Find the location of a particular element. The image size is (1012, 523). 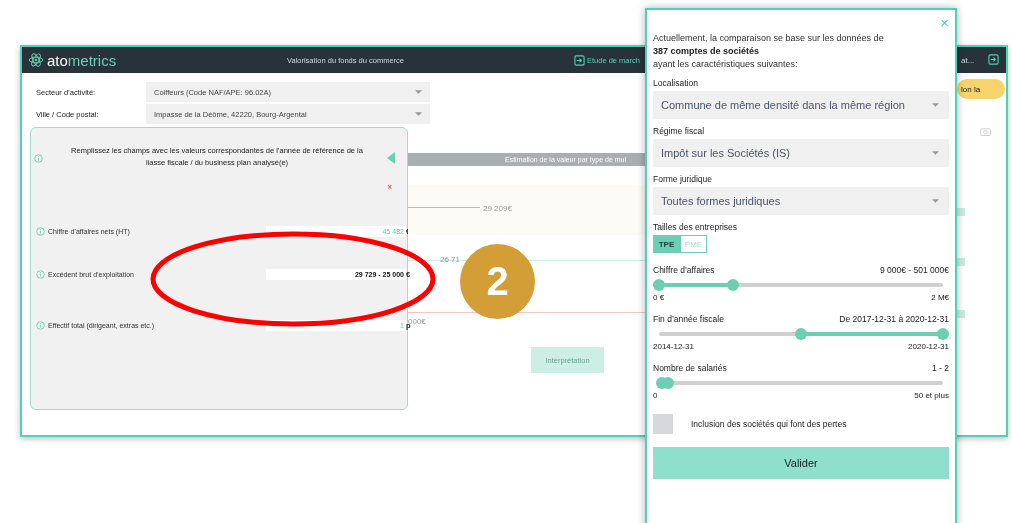

pill-button: lon la is located at coordinates (981, 89).